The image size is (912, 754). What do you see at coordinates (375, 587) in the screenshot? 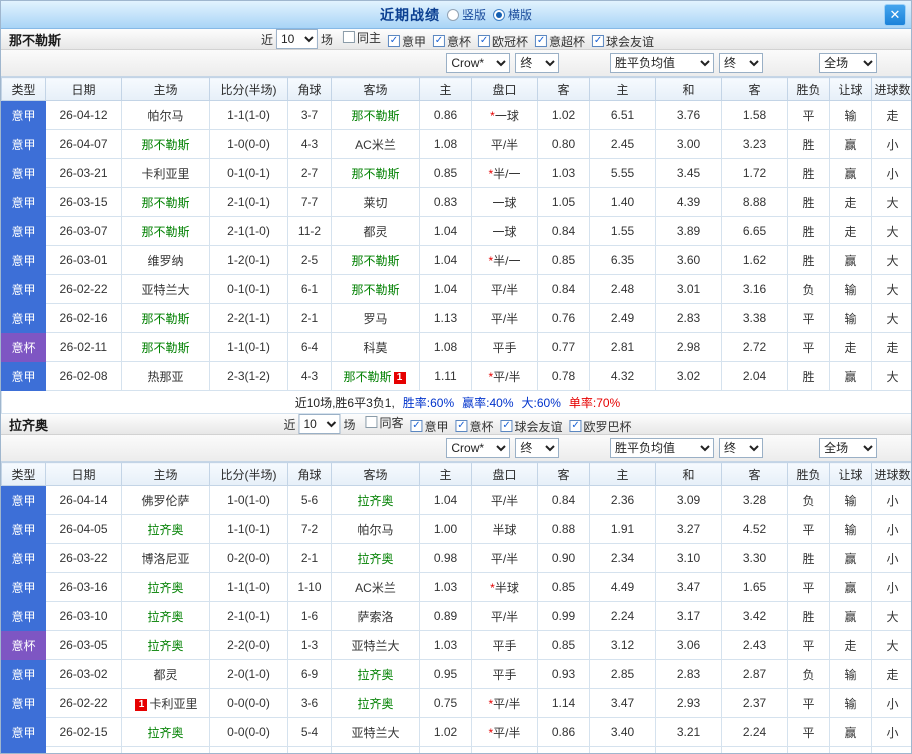
I see `cell-away-team: AC米兰` at bounding box center [375, 587].